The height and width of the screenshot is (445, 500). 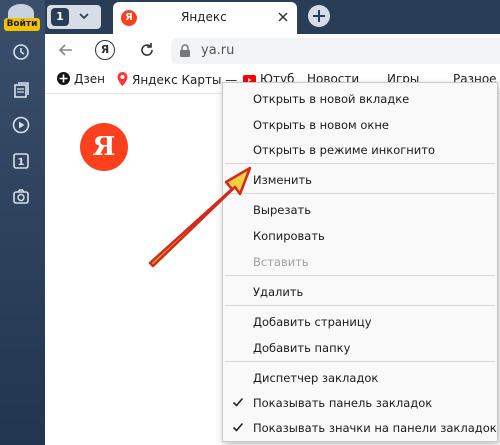 What do you see at coordinates (331, 99) in the screenshot?
I see `menu-item-open-new-tab: Открыть в новой вкладке` at bounding box center [331, 99].